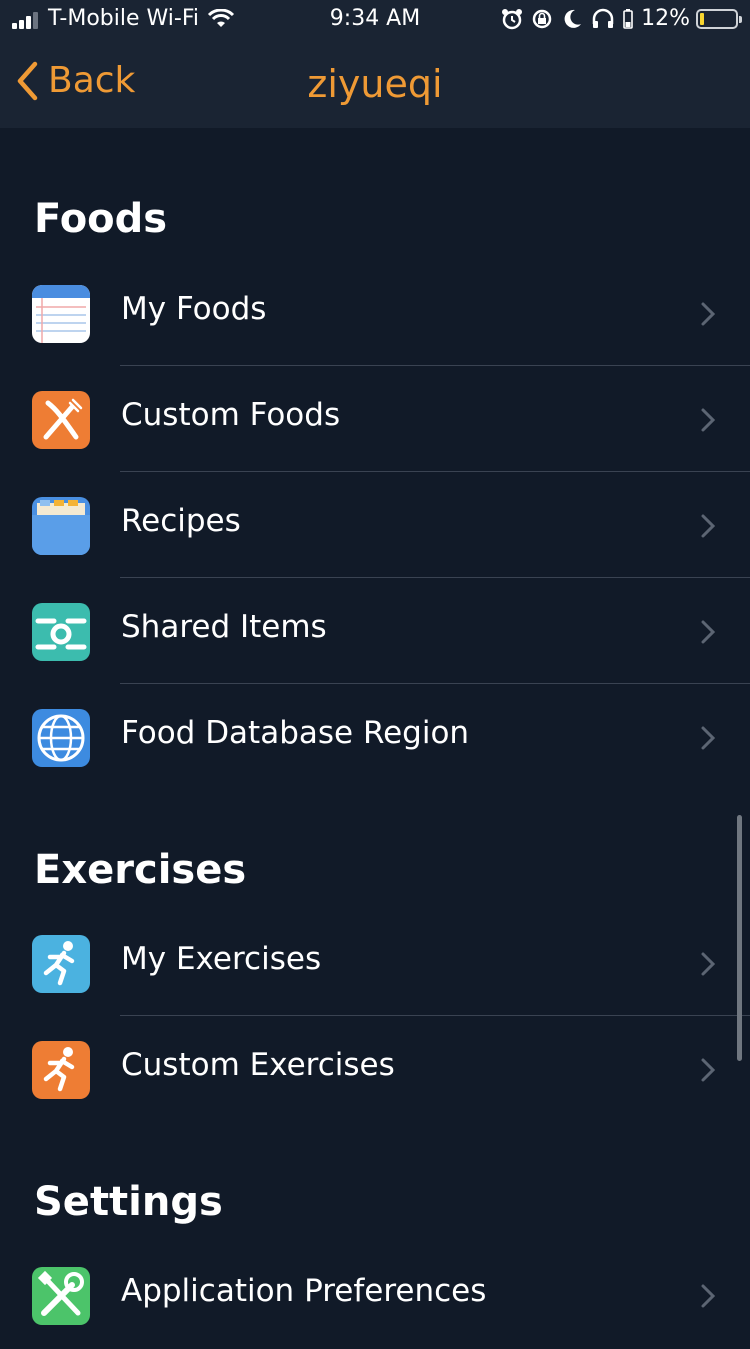 This screenshot has width=750, height=1349. I want to click on list-item-label: My Exercises, so click(221, 959).